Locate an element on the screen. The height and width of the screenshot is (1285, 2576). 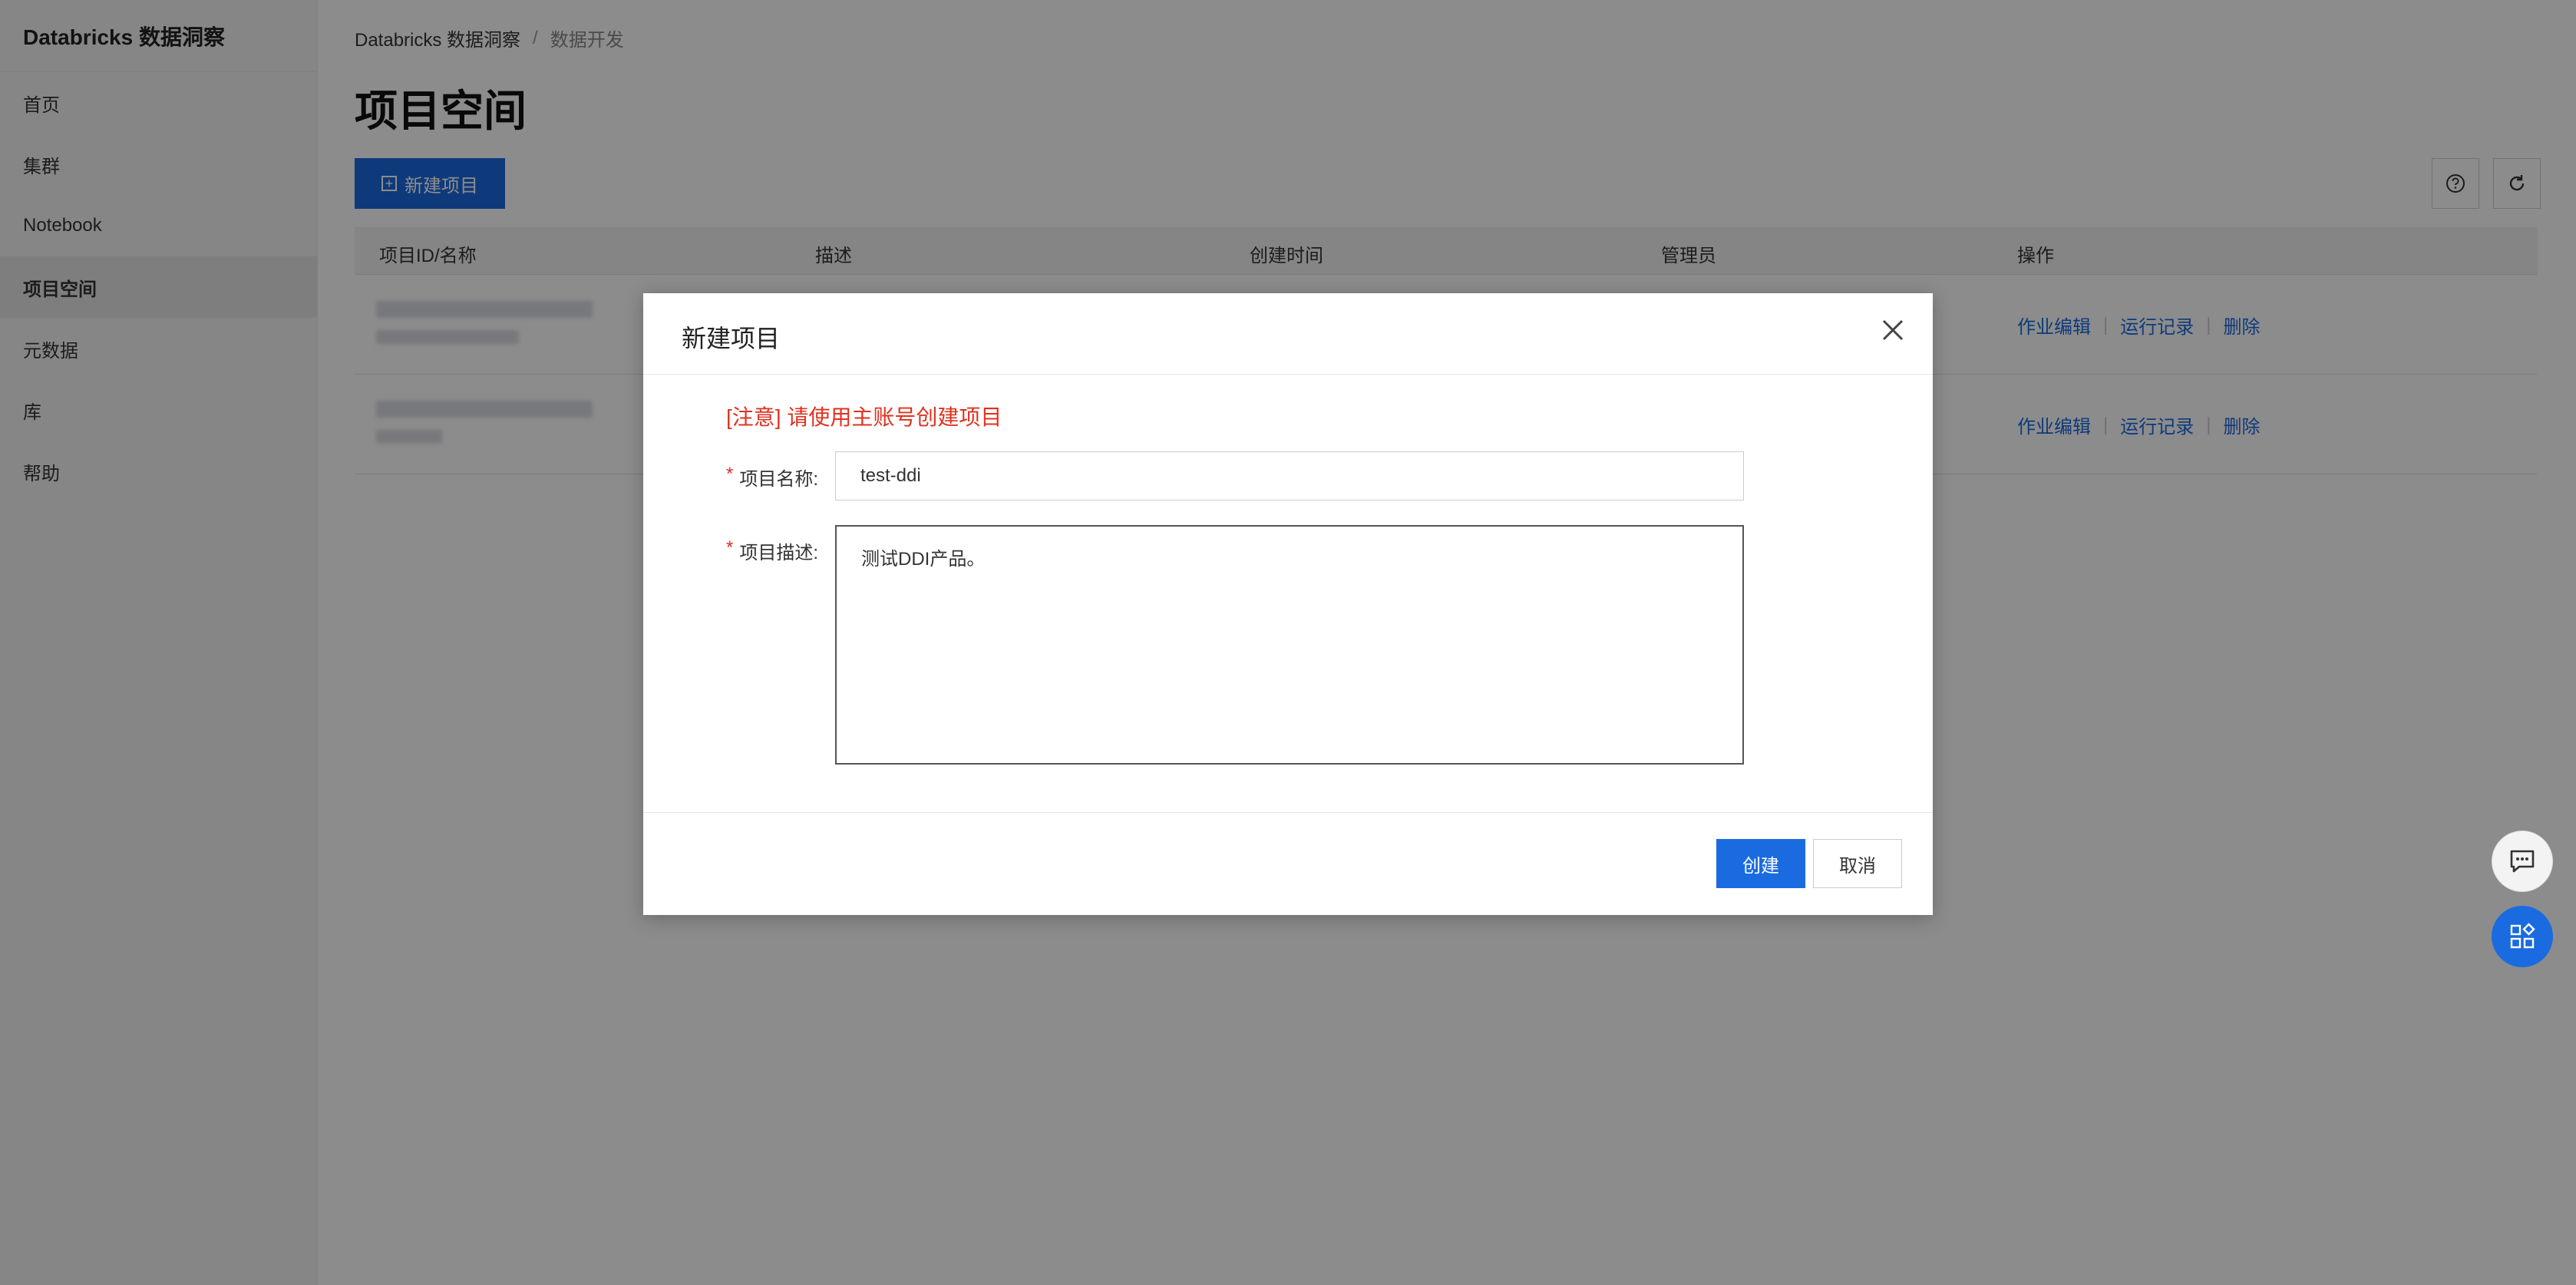
chat-float-button is located at coordinates (2522, 862).